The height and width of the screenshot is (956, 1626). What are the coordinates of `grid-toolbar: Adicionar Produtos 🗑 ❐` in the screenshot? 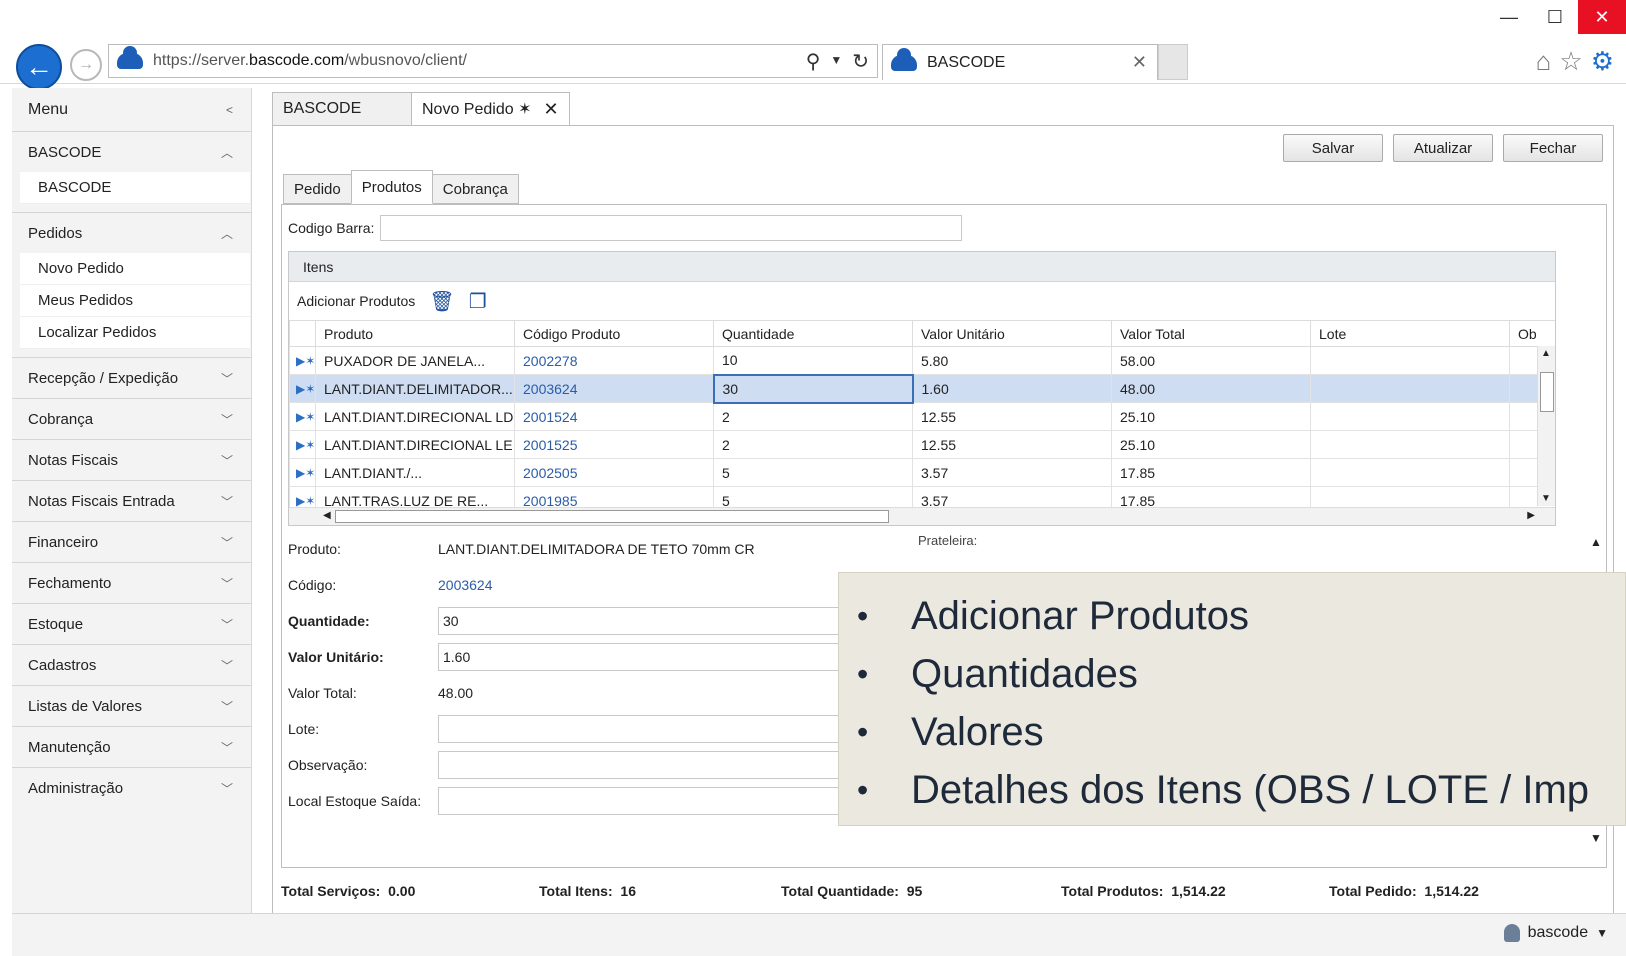 It's located at (922, 301).